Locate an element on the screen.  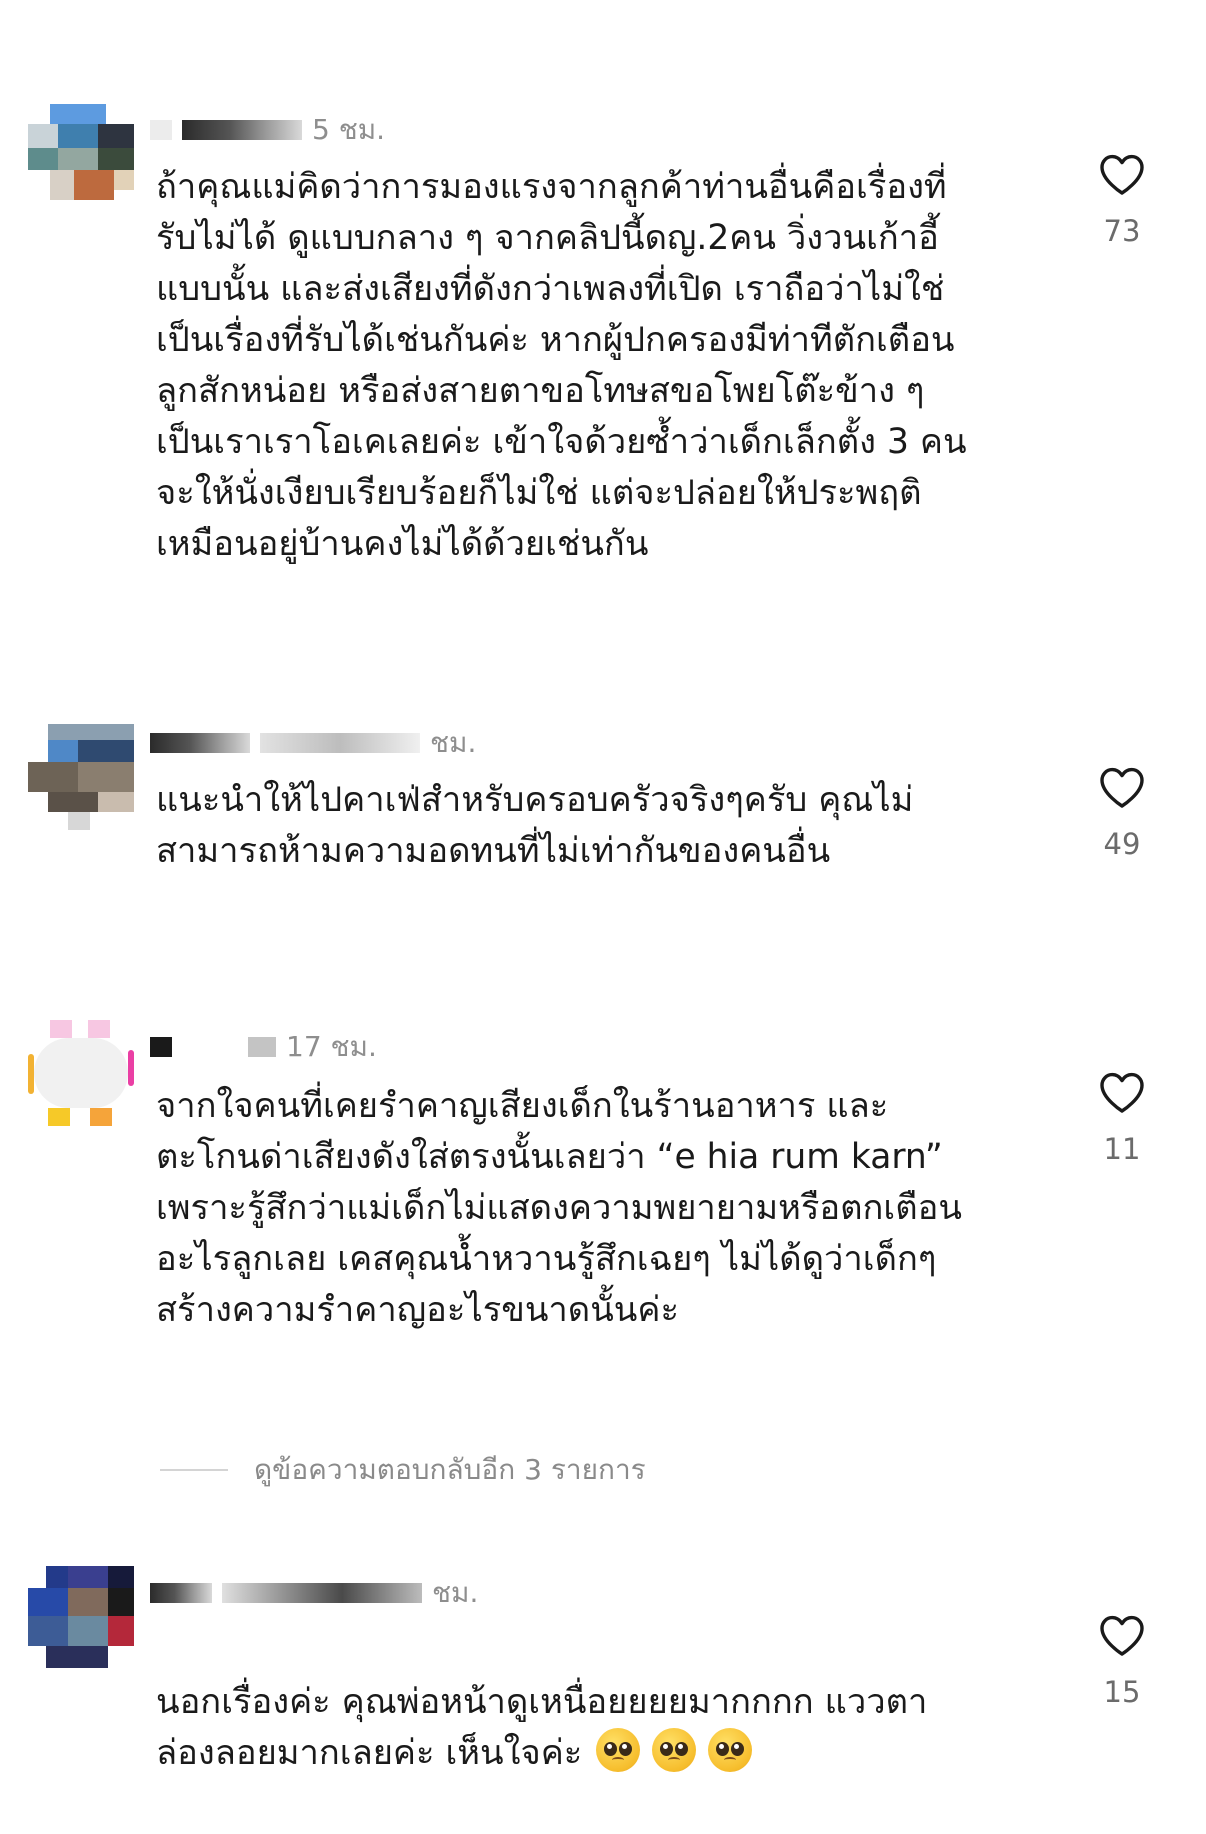
comment-meta: 17 ชม. is located at coordinates (263, 1047).